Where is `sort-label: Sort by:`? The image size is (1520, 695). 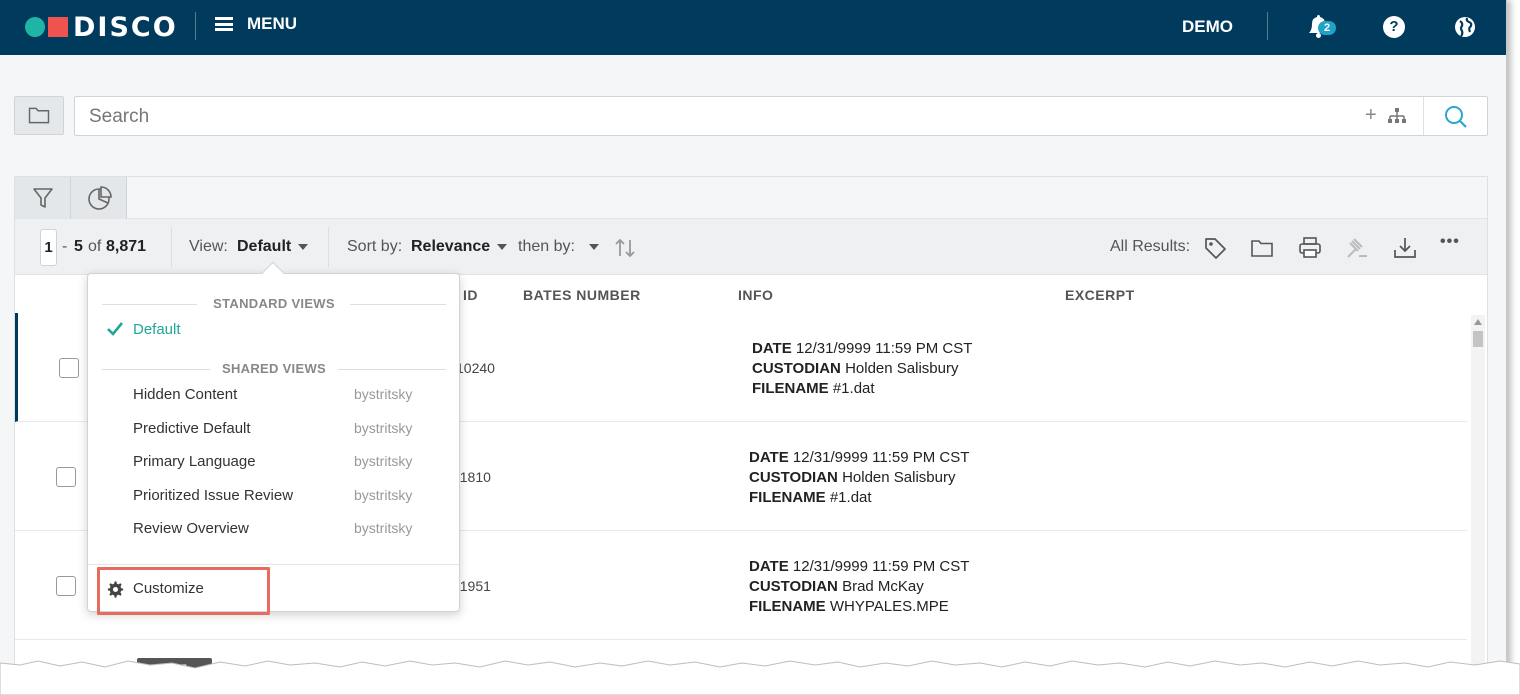 sort-label: Sort by: is located at coordinates (375, 246).